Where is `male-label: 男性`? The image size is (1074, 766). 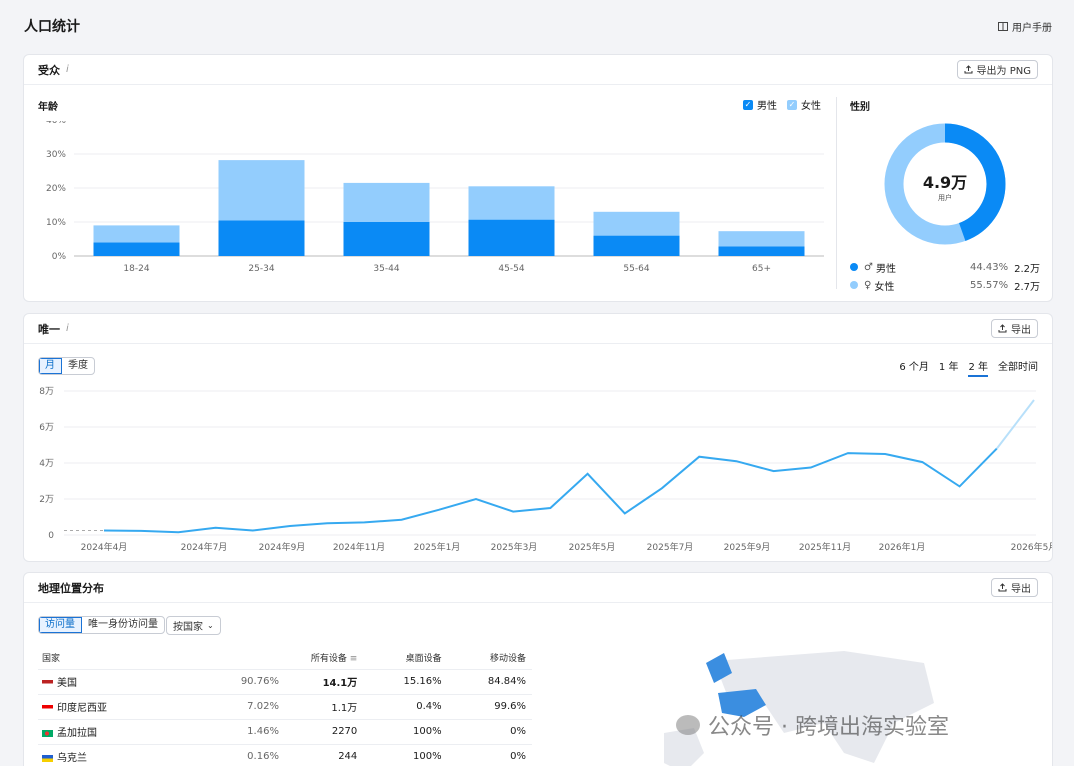 male-label: 男性 is located at coordinates (885, 269).